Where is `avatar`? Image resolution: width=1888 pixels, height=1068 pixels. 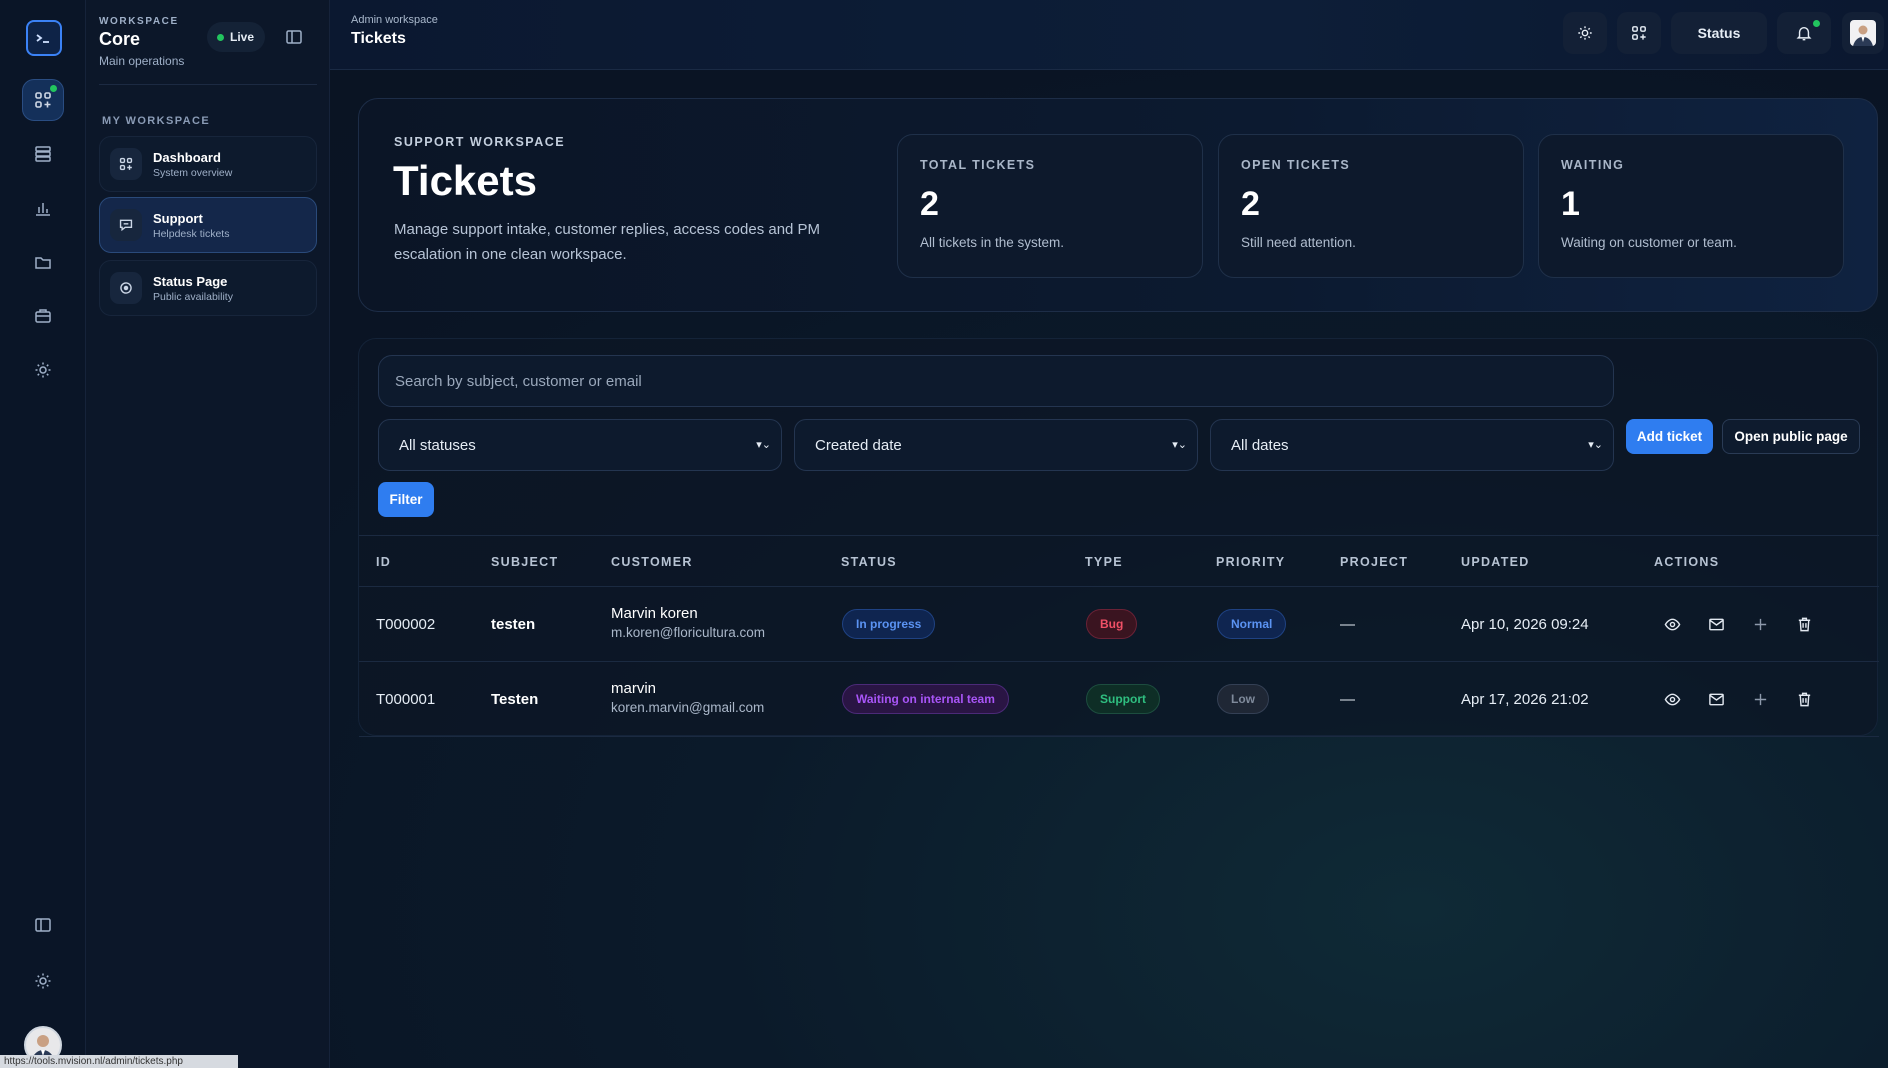 avatar is located at coordinates (1863, 33).